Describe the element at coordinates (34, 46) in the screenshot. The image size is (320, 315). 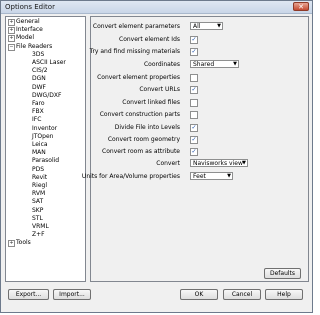
I see `tree-item-label: File Readers` at that location.